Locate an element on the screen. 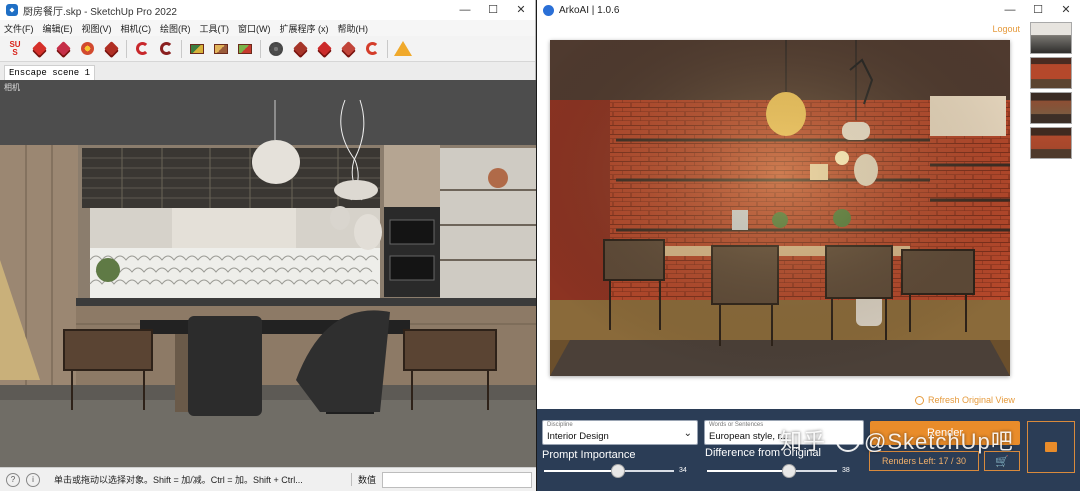 Image resolution: width=1080 pixels, height=491 pixels. sketchup-titlebar: 厨房餐厅.skp - SketchUp Pro 2022 — ☐ ✕ is located at coordinates (267, 10).